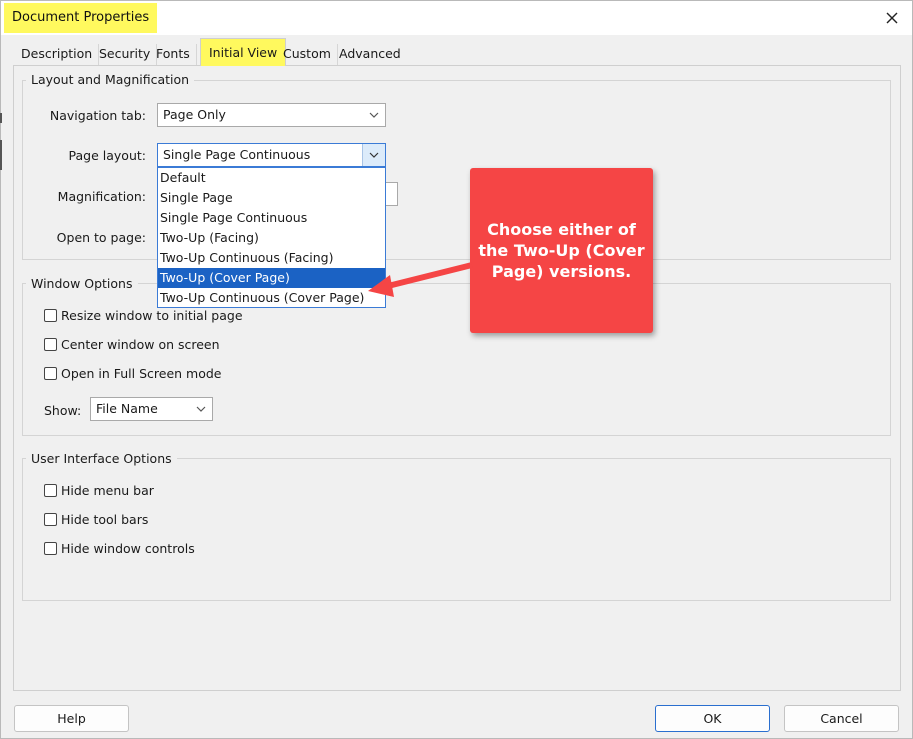  Describe the element at coordinates (243, 53) in the screenshot. I see `tab-initial-view: Initial View` at that location.